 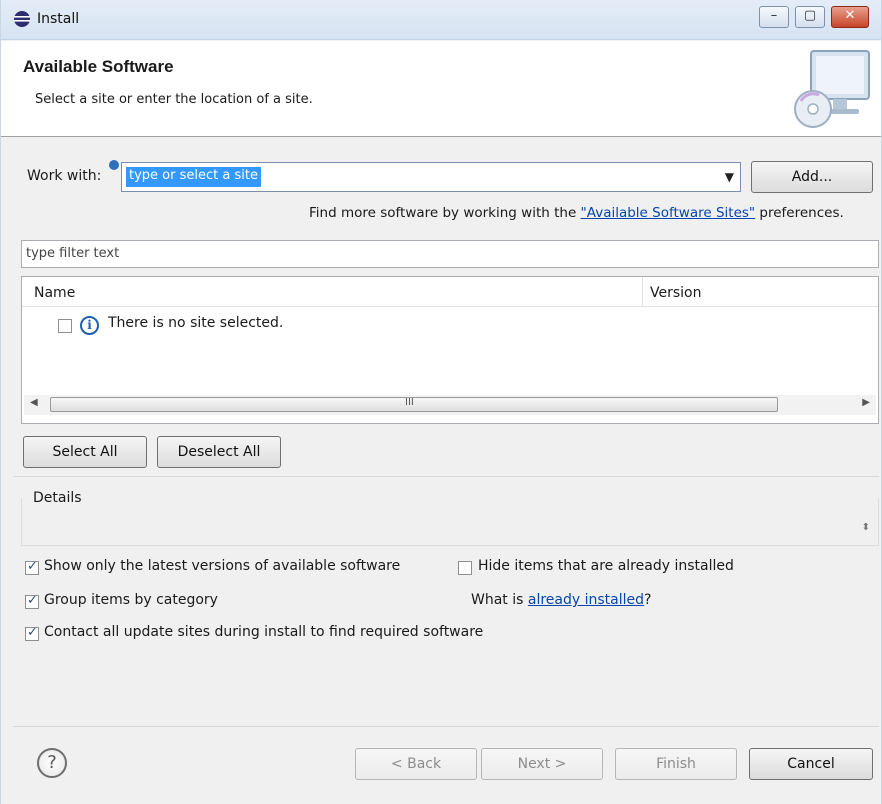 I want to click on maximize-button: ▢, so click(x=810, y=17).